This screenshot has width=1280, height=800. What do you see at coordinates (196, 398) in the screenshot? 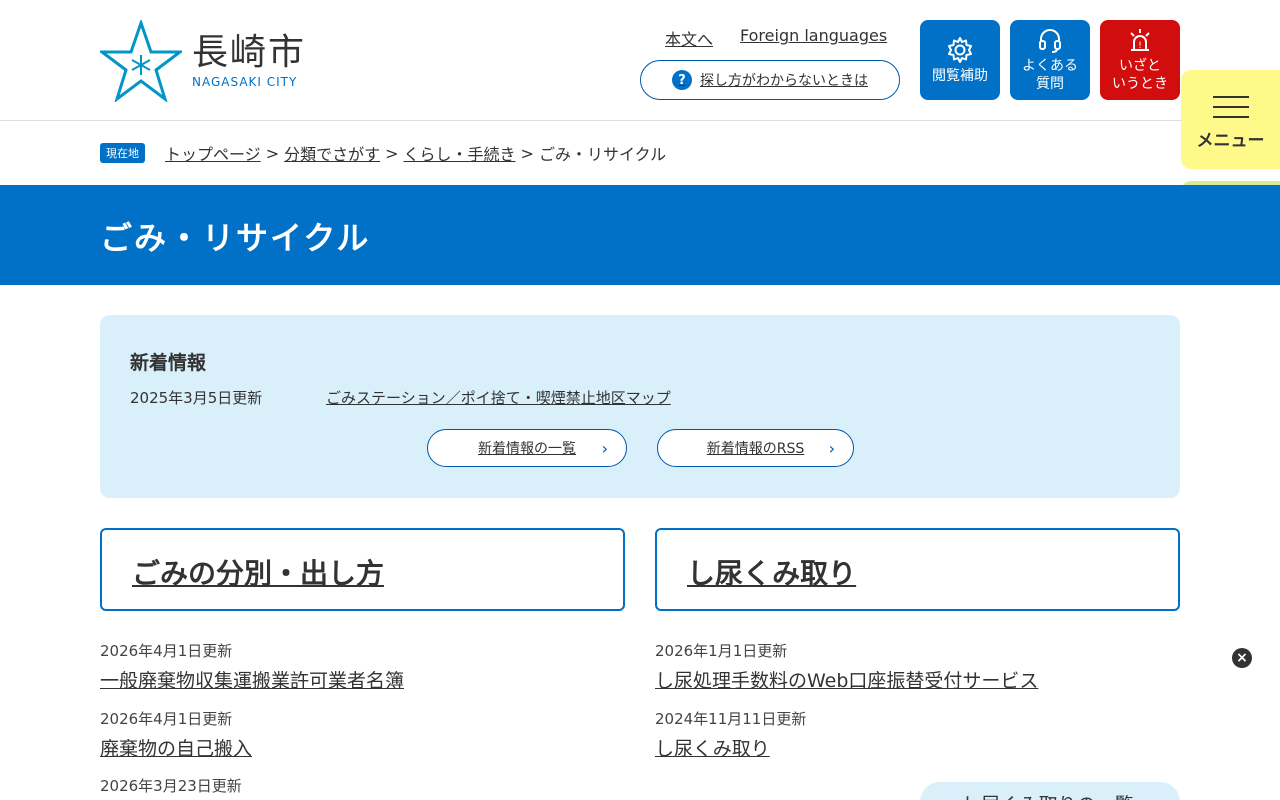
I see `news-date: 2025年3月5日更新` at bounding box center [196, 398].